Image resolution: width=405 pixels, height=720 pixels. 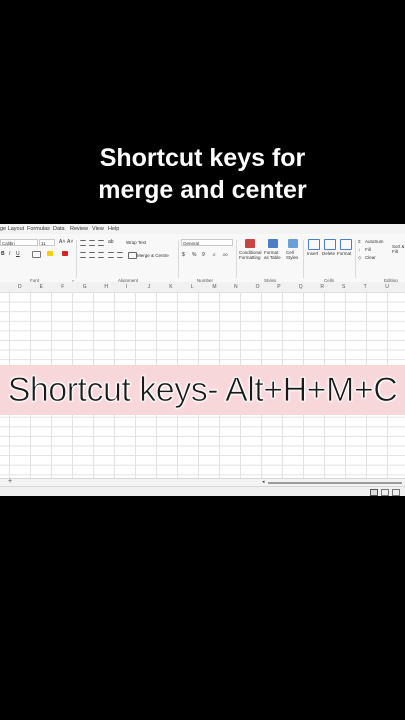 I want to click on column-header: E, so click(x=41, y=287).